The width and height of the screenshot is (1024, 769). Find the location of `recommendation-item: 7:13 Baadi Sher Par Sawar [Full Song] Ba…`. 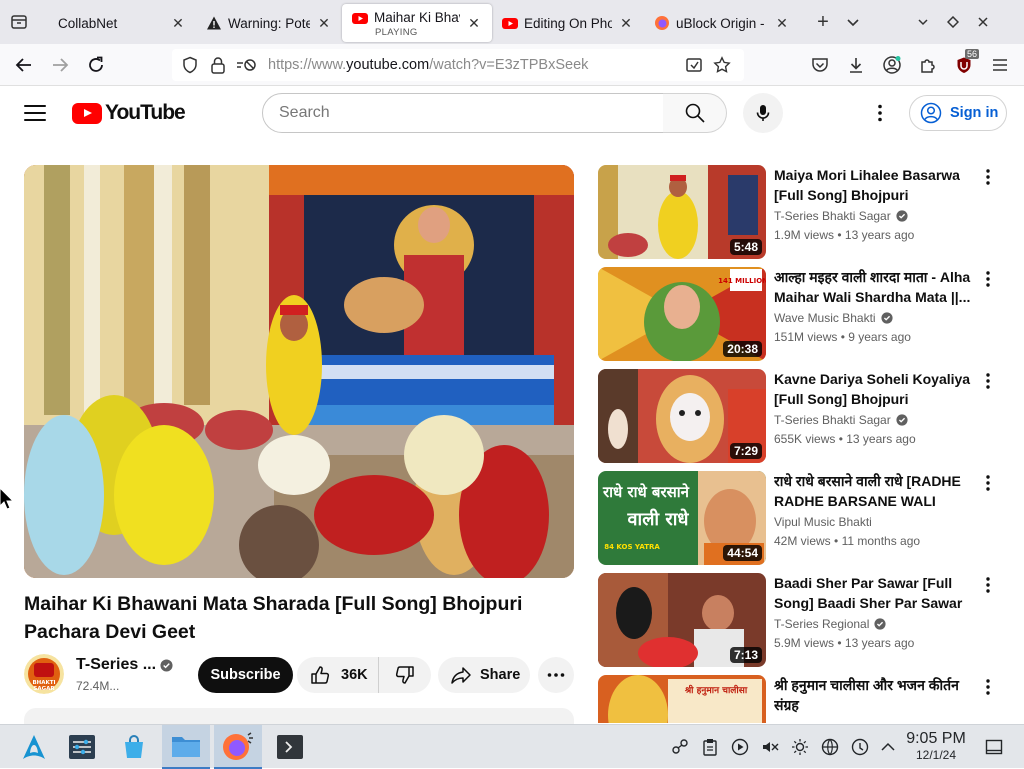

recommendation-item: 7:13 Baadi Sher Par Sawar [Full Song] Ba… is located at coordinates (803, 620).